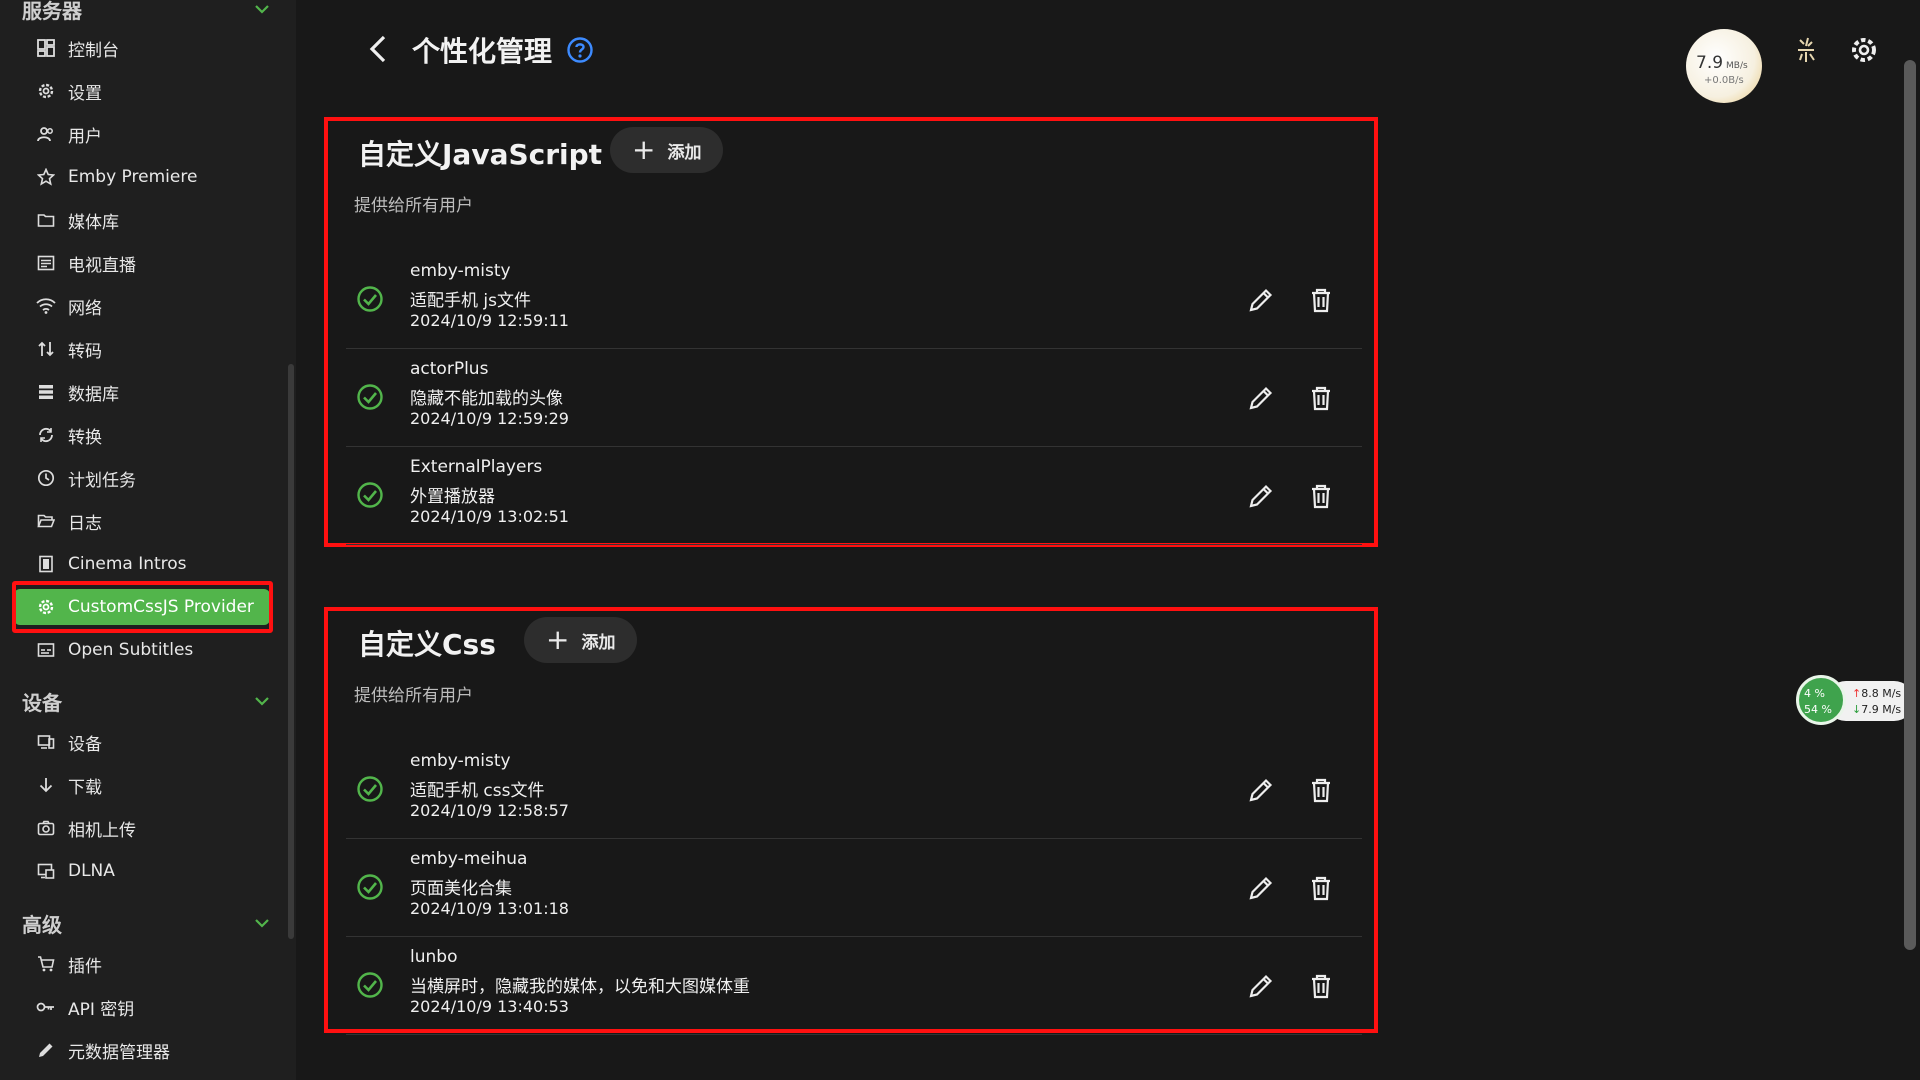 The width and height of the screenshot is (1920, 1080). Describe the element at coordinates (46, 1007) in the screenshot. I see `key-icon` at that location.